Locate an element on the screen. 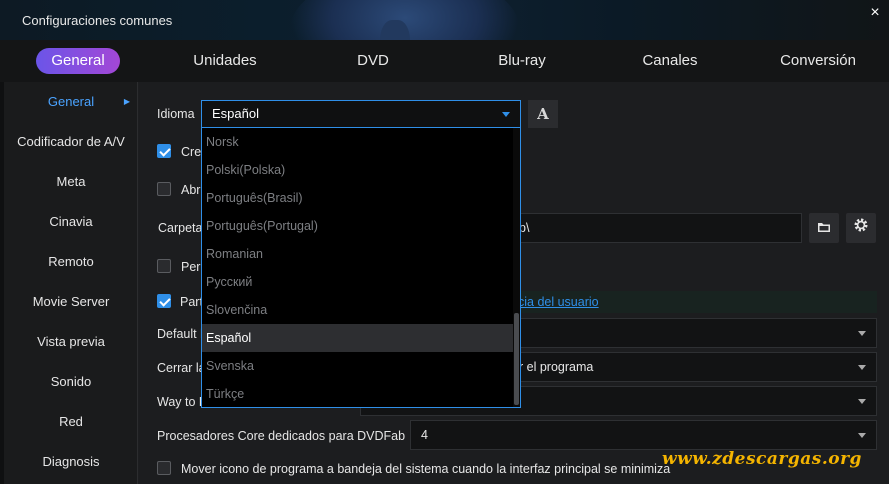  sidebar-item-label: General is located at coordinates (71, 101).